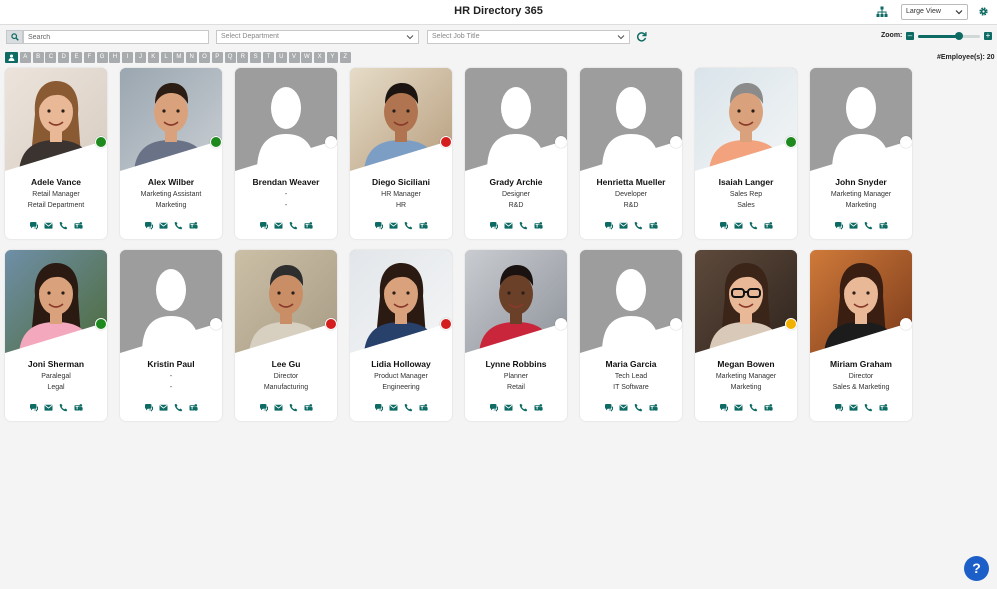 Image resolution: width=997 pixels, height=589 pixels. What do you see at coordinates (861, 364) in the screenshot?
I see `employee-name: Miriam Graham` at bounding box center [861, 364].